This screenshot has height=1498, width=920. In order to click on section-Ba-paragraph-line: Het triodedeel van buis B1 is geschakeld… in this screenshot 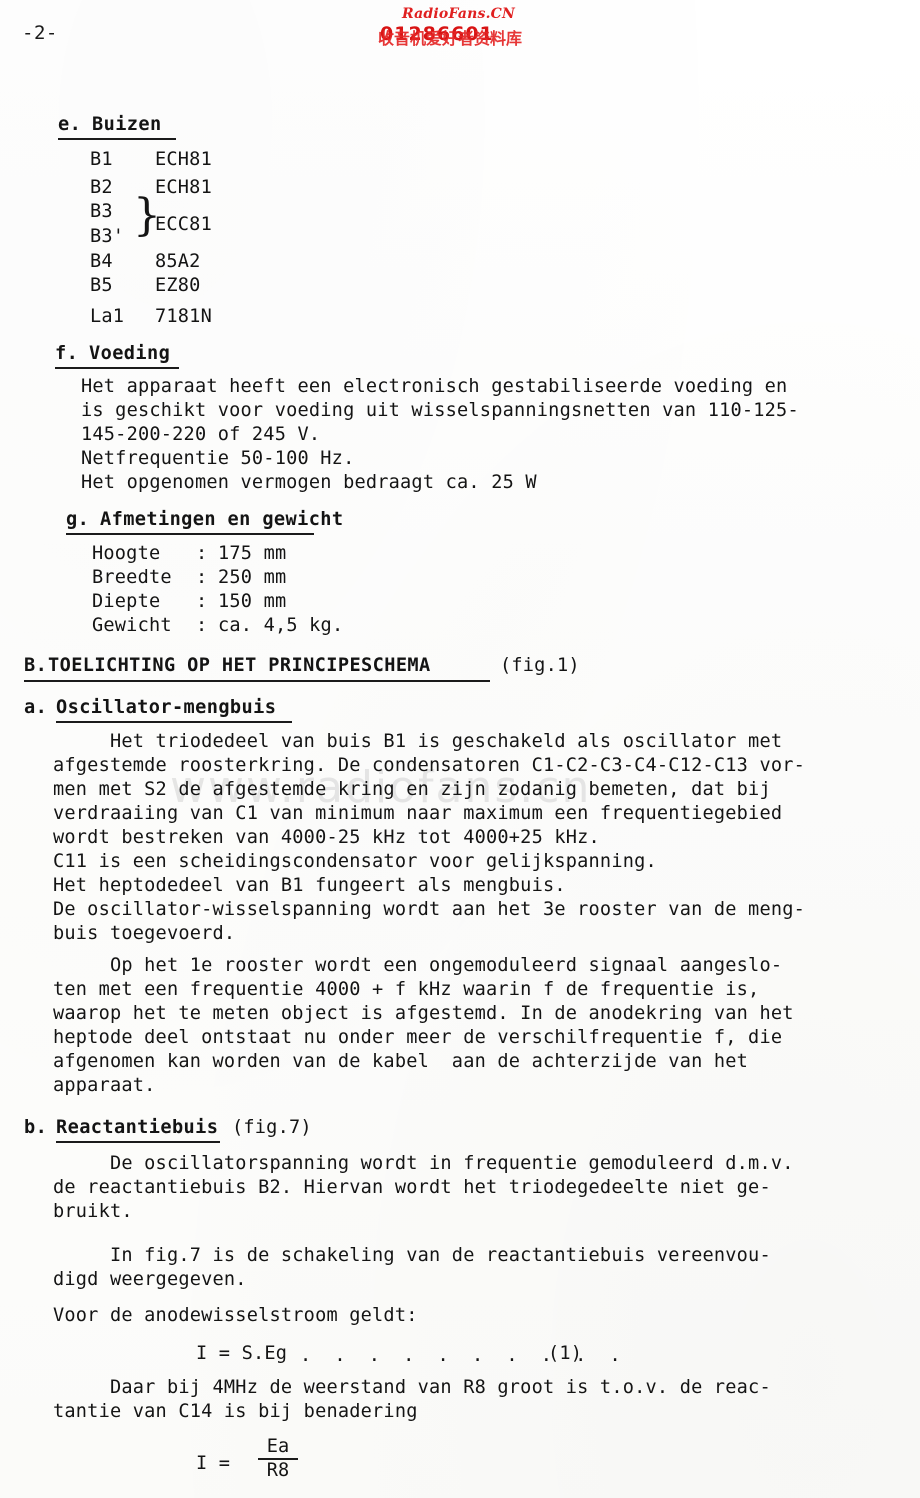, I will do `click(418, 741)`.